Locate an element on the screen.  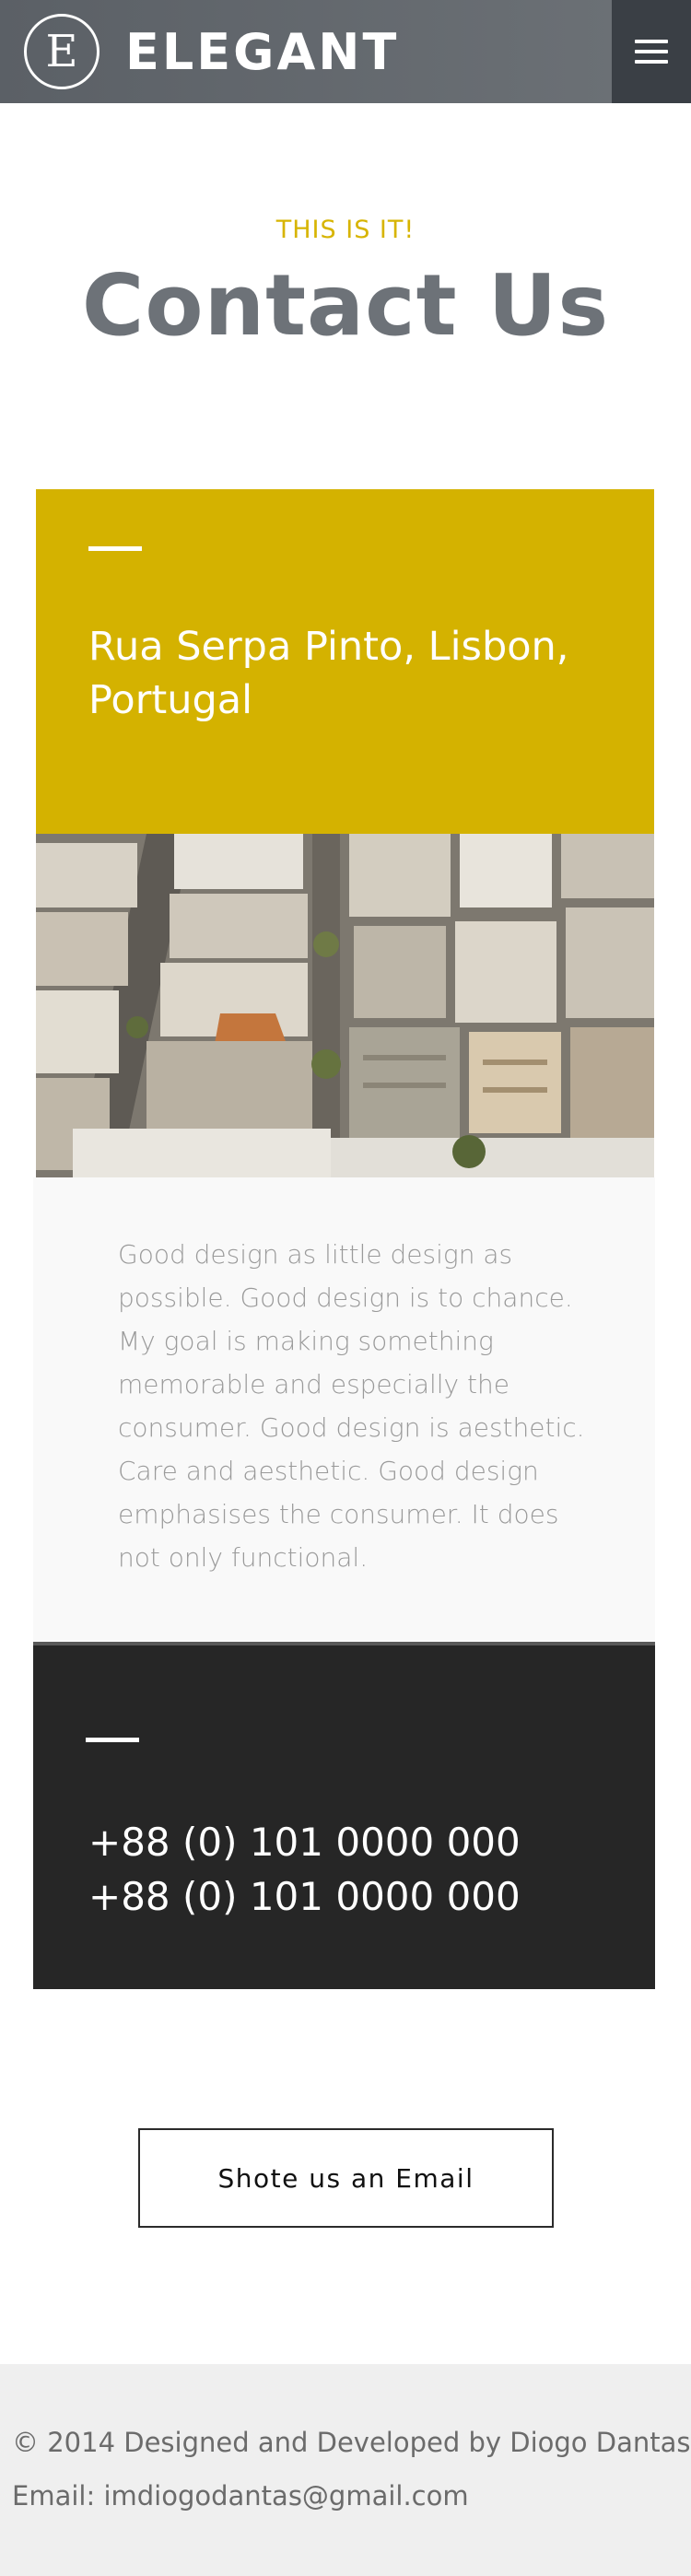
phone-number-1: +88 (0) 101 0000 000 is located at coordinates (304, 1842).